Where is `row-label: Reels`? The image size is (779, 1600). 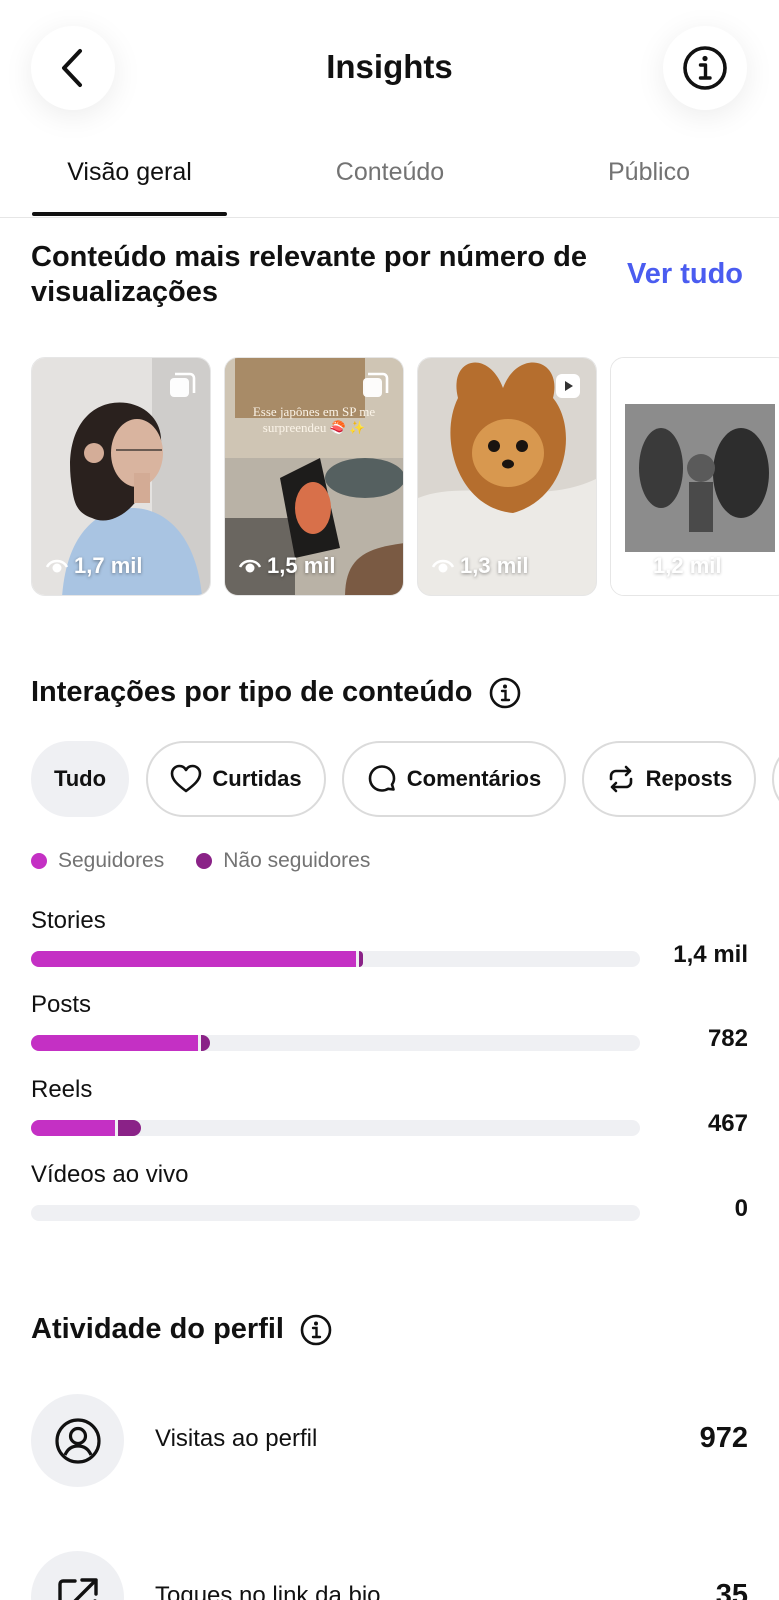
row-label: Reels is located at coordinates (62, 1089).